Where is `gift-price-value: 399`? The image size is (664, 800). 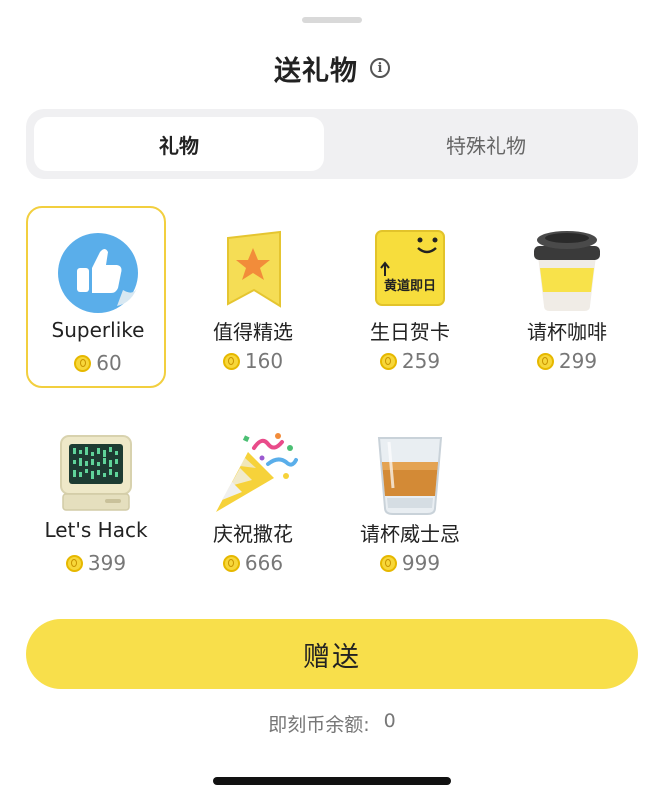
gift-price-value: 399 is located at coordinates (107, 563).